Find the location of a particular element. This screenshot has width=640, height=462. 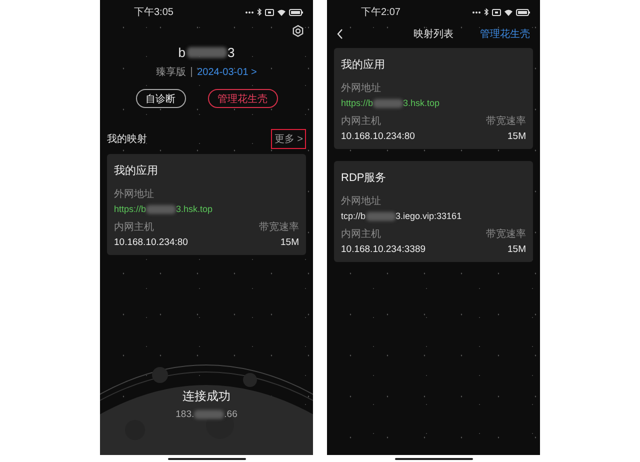

page-title: 映射列表 is located at coordinates (434, 34).